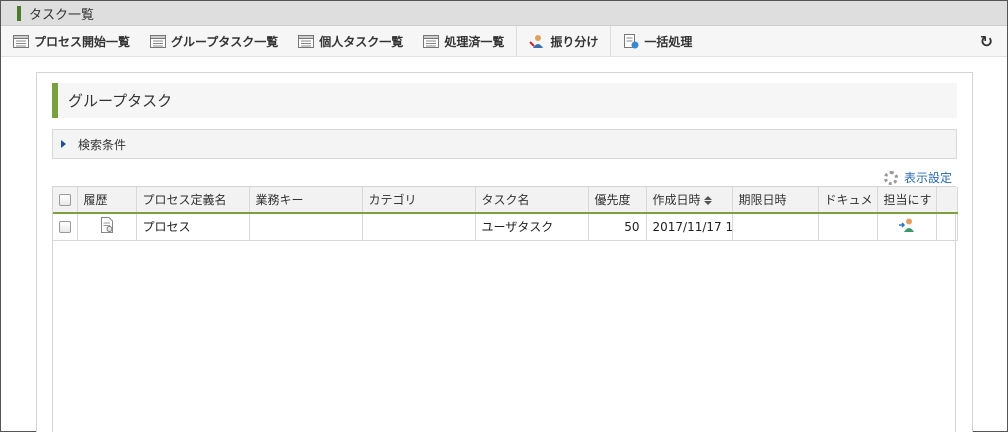  What do you see at coordinates (668, 41) in the screenshot?
I see `toolbar-label: 一括処理` at bounding box center [668, 41].